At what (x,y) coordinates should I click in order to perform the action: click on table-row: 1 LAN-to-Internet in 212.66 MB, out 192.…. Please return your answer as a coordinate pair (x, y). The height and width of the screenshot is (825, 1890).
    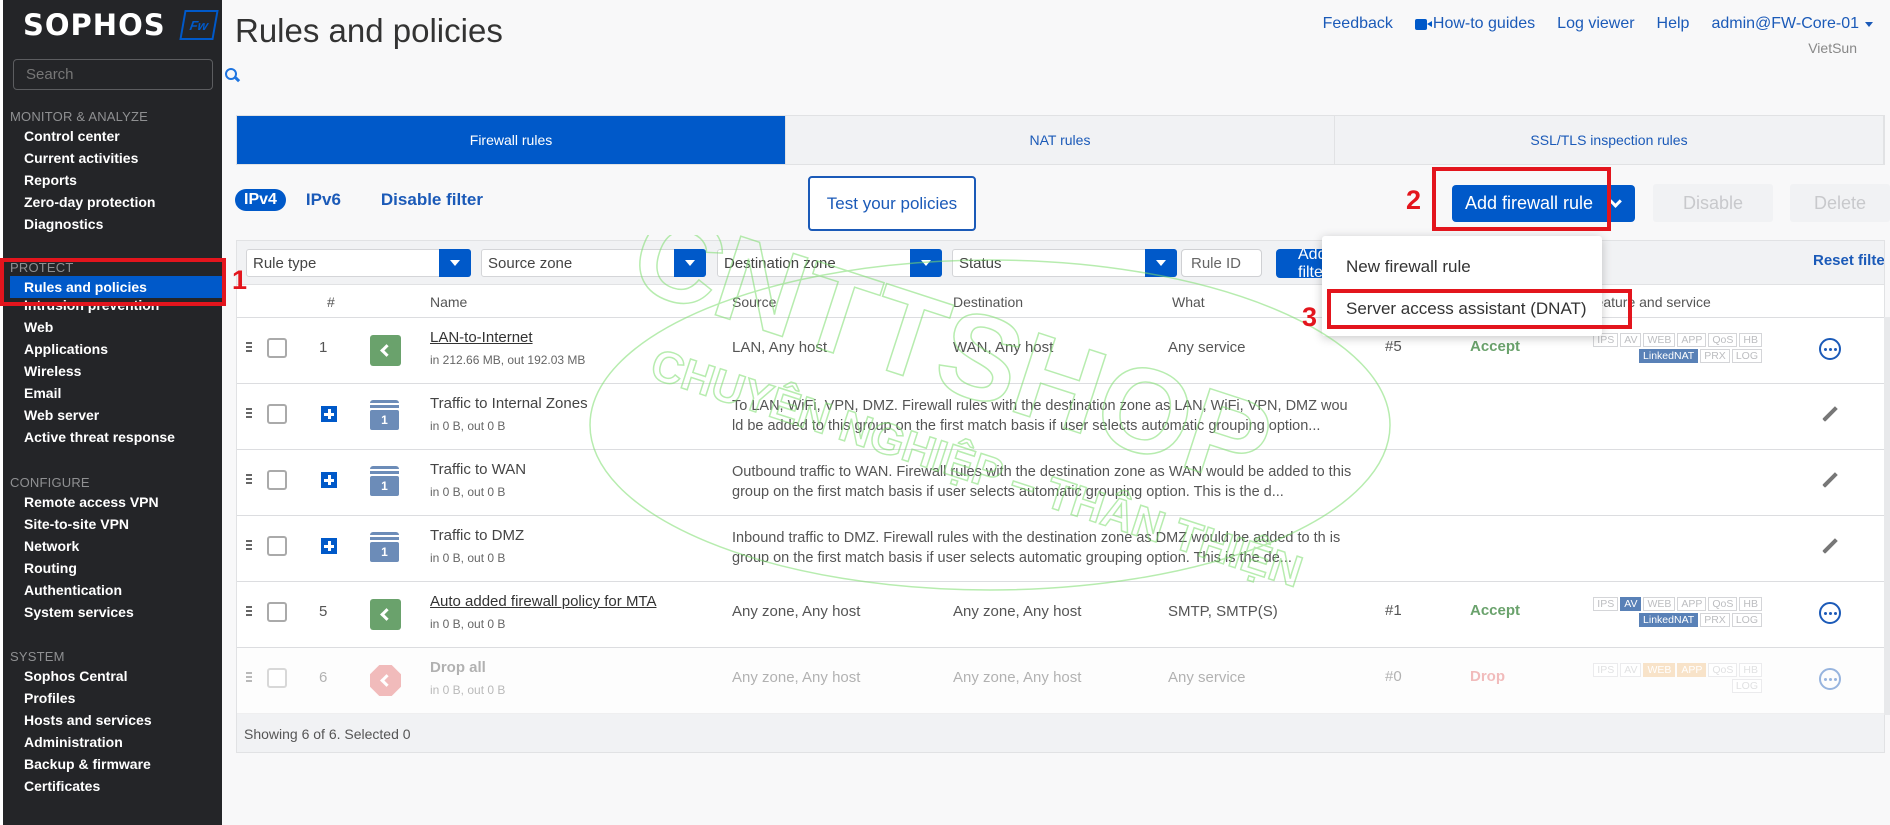
    Looking at the image, I should click on (1060, 351).